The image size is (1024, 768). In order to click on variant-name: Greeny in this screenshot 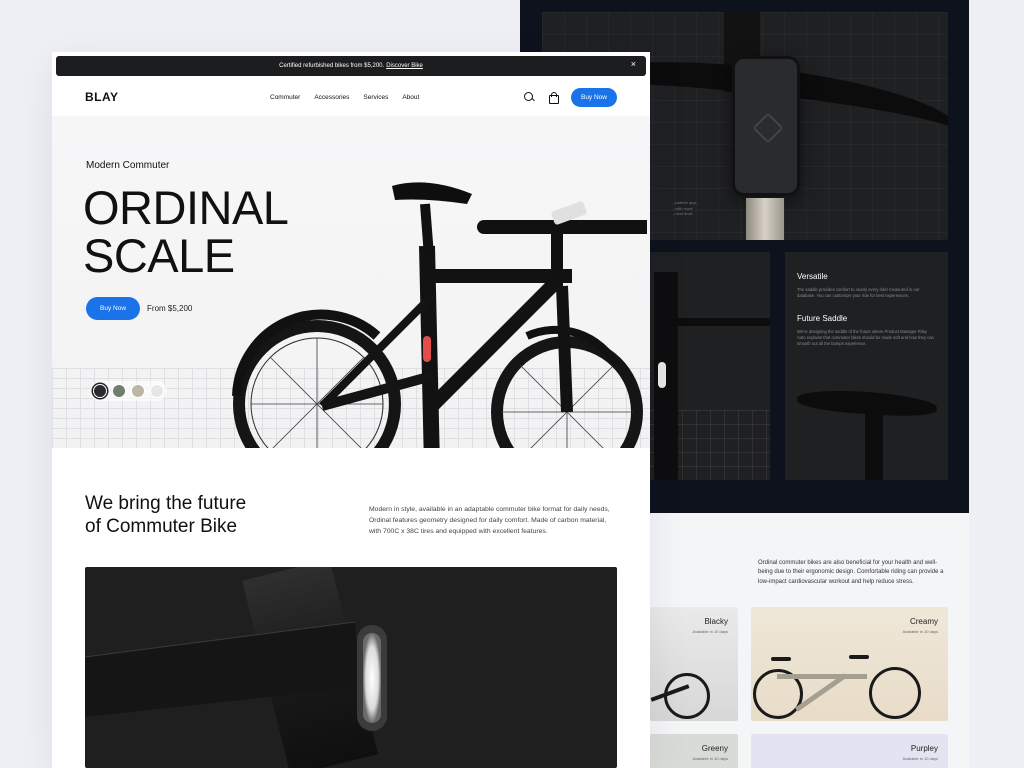, I will do `click(714, 748)`.